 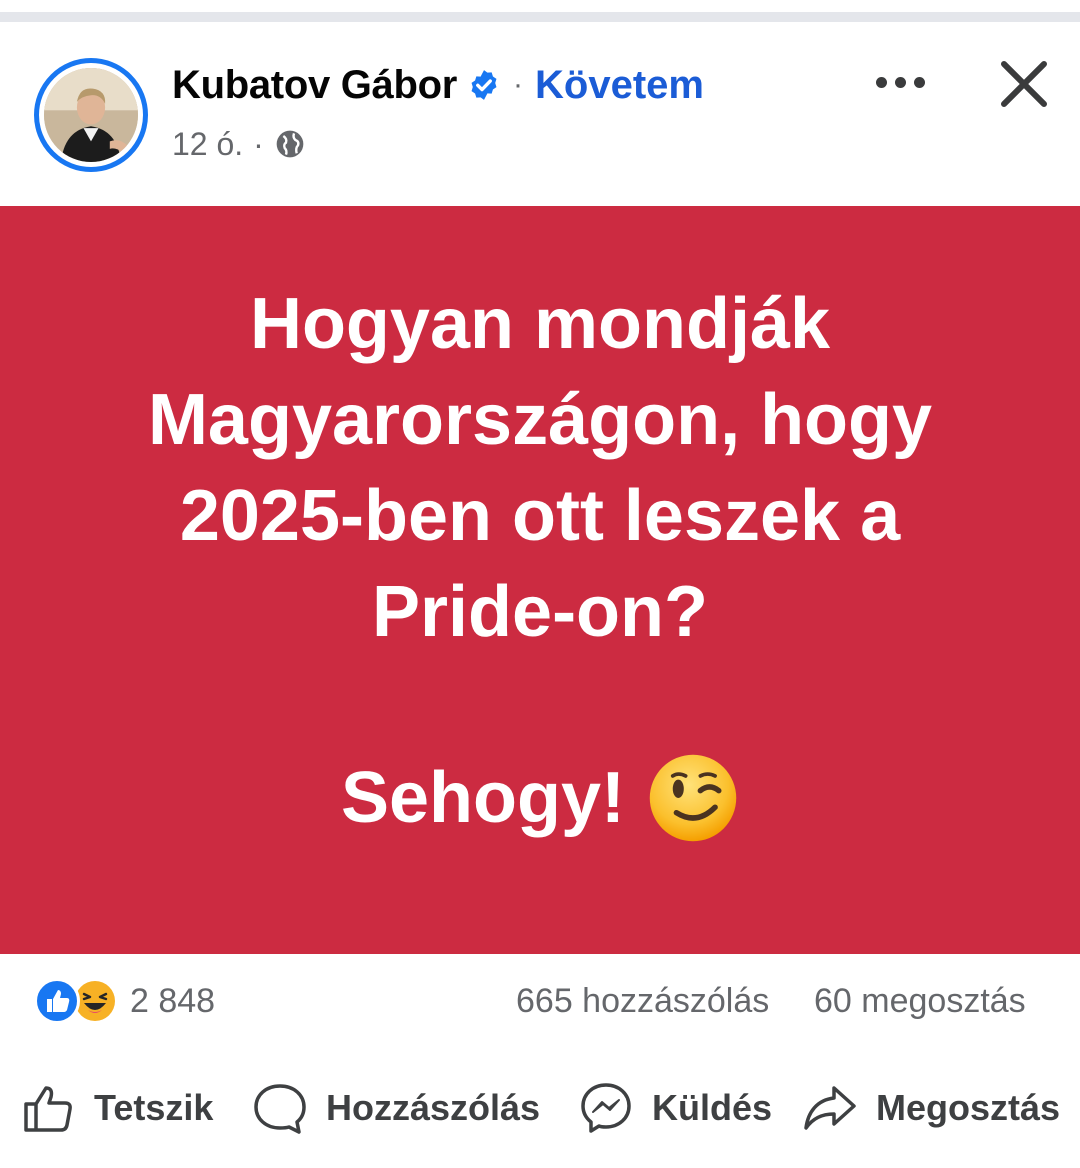 What do you see at coordinates (154, 1107) in the screenshot?
I see `like-label: Tetszik` at bounding box center [154, 1107].